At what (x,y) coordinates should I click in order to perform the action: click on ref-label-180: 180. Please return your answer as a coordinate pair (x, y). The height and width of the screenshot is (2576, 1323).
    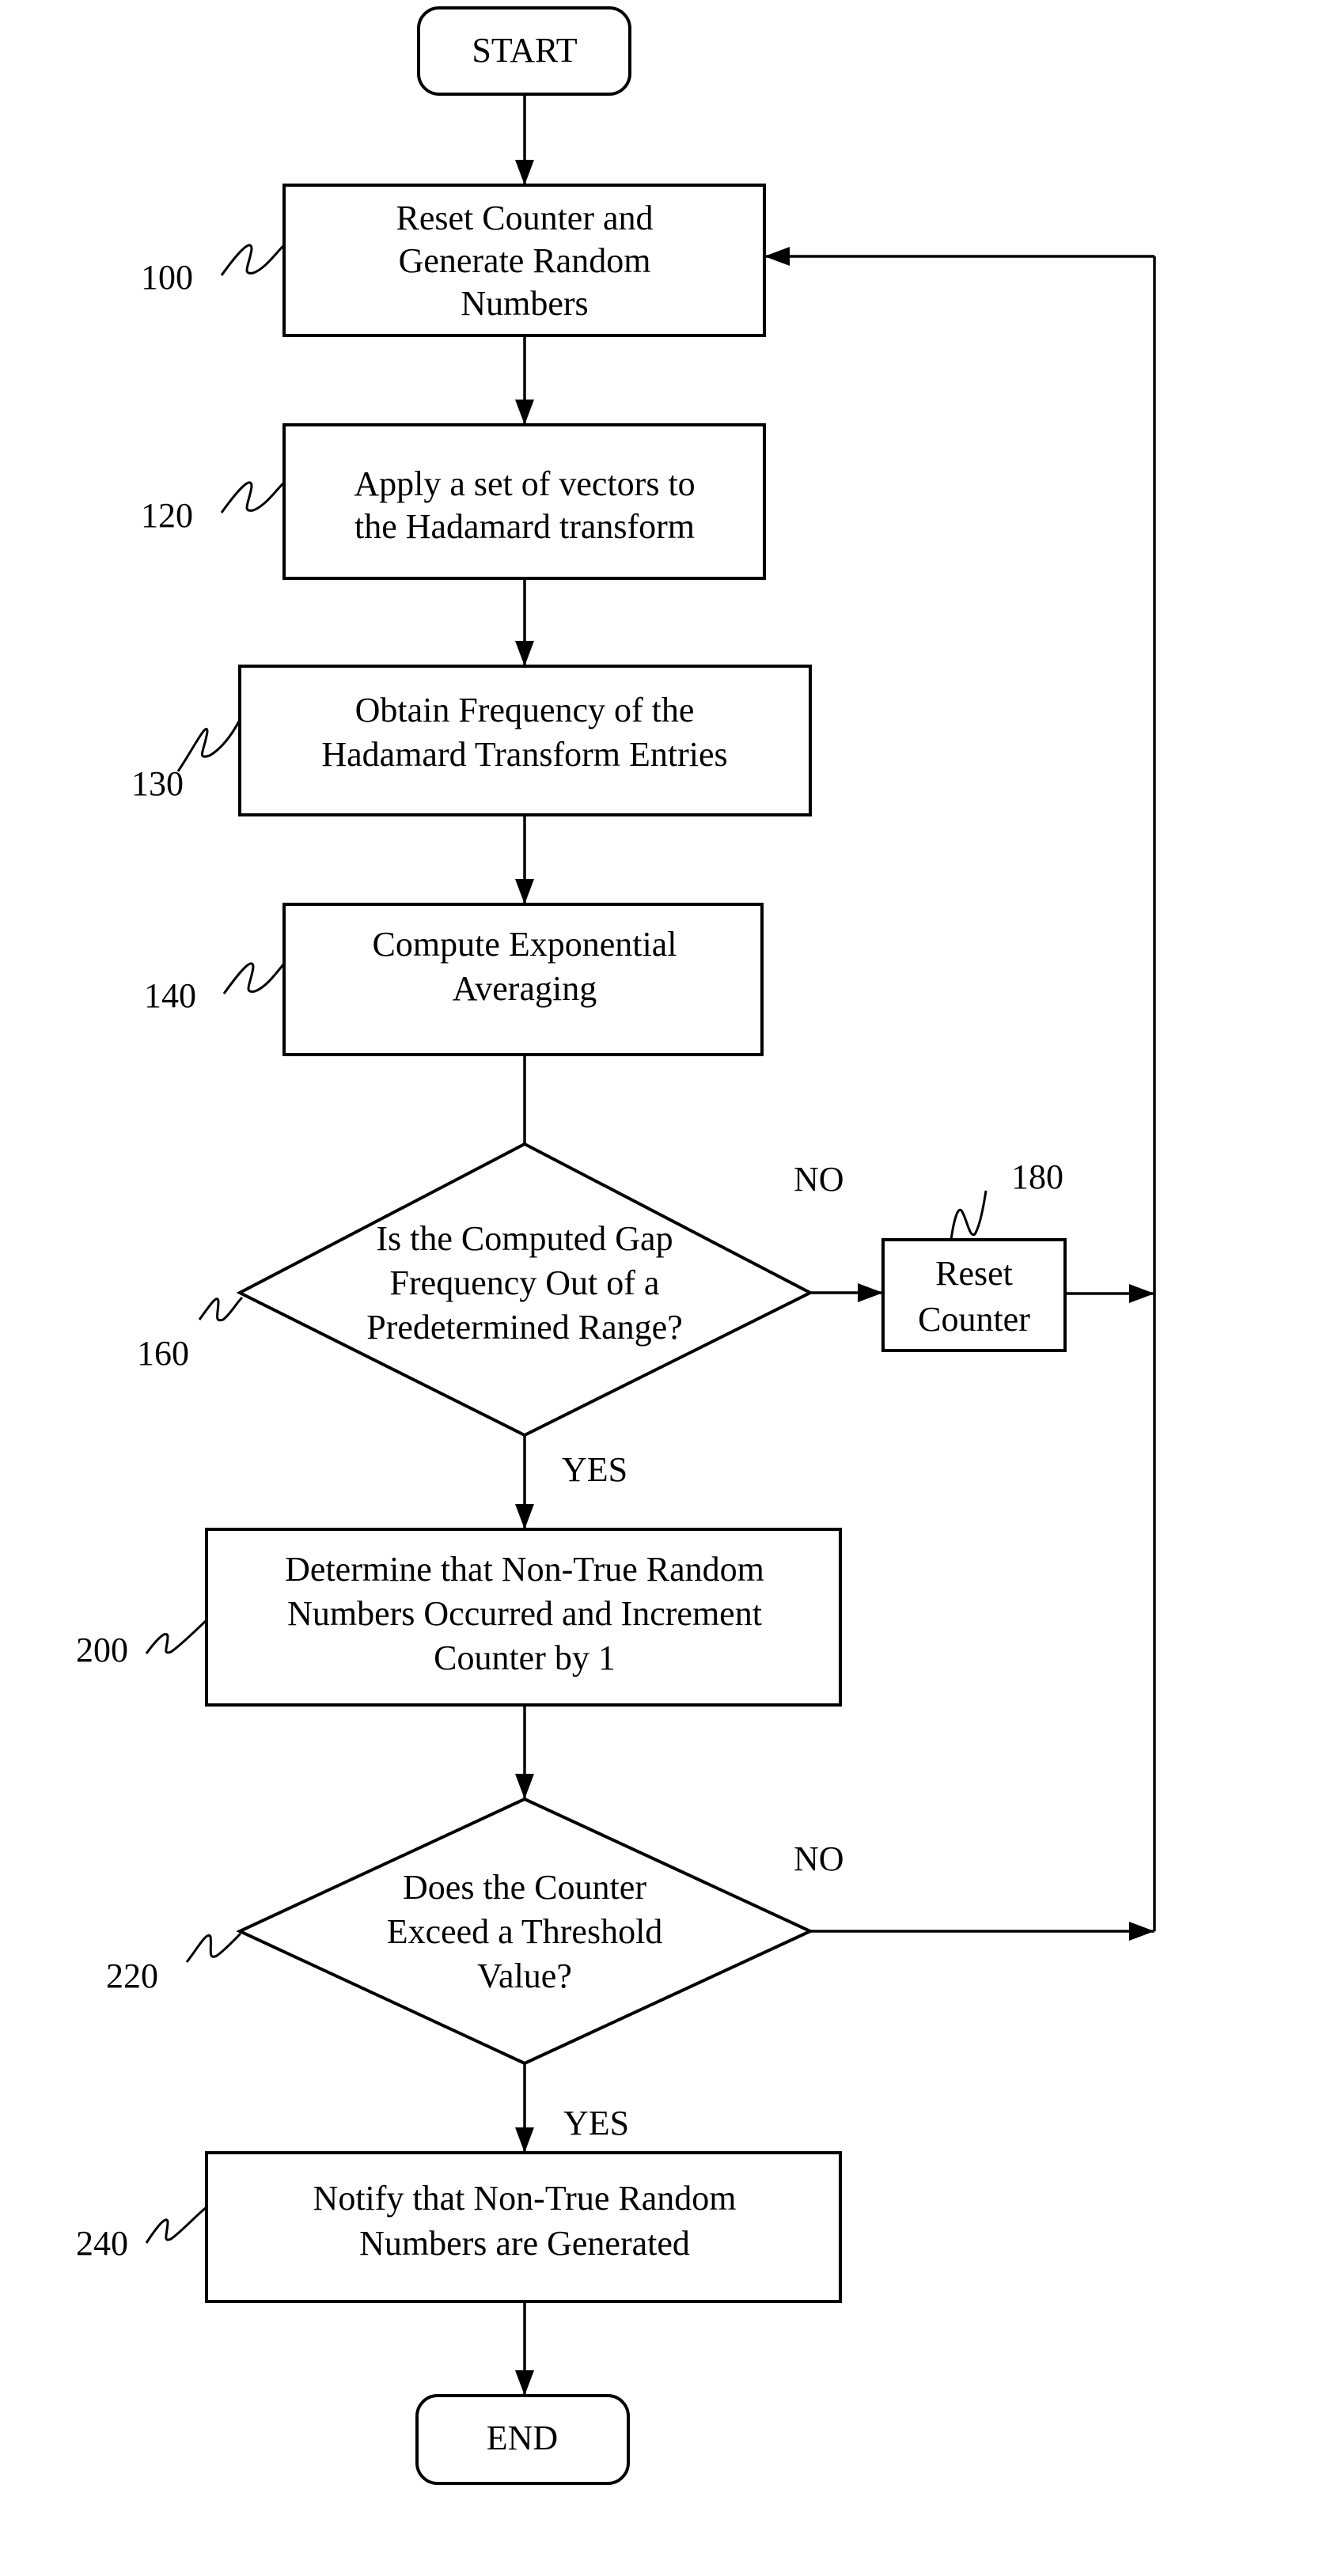
    Looking at the image, I should click on (1037, 1176).